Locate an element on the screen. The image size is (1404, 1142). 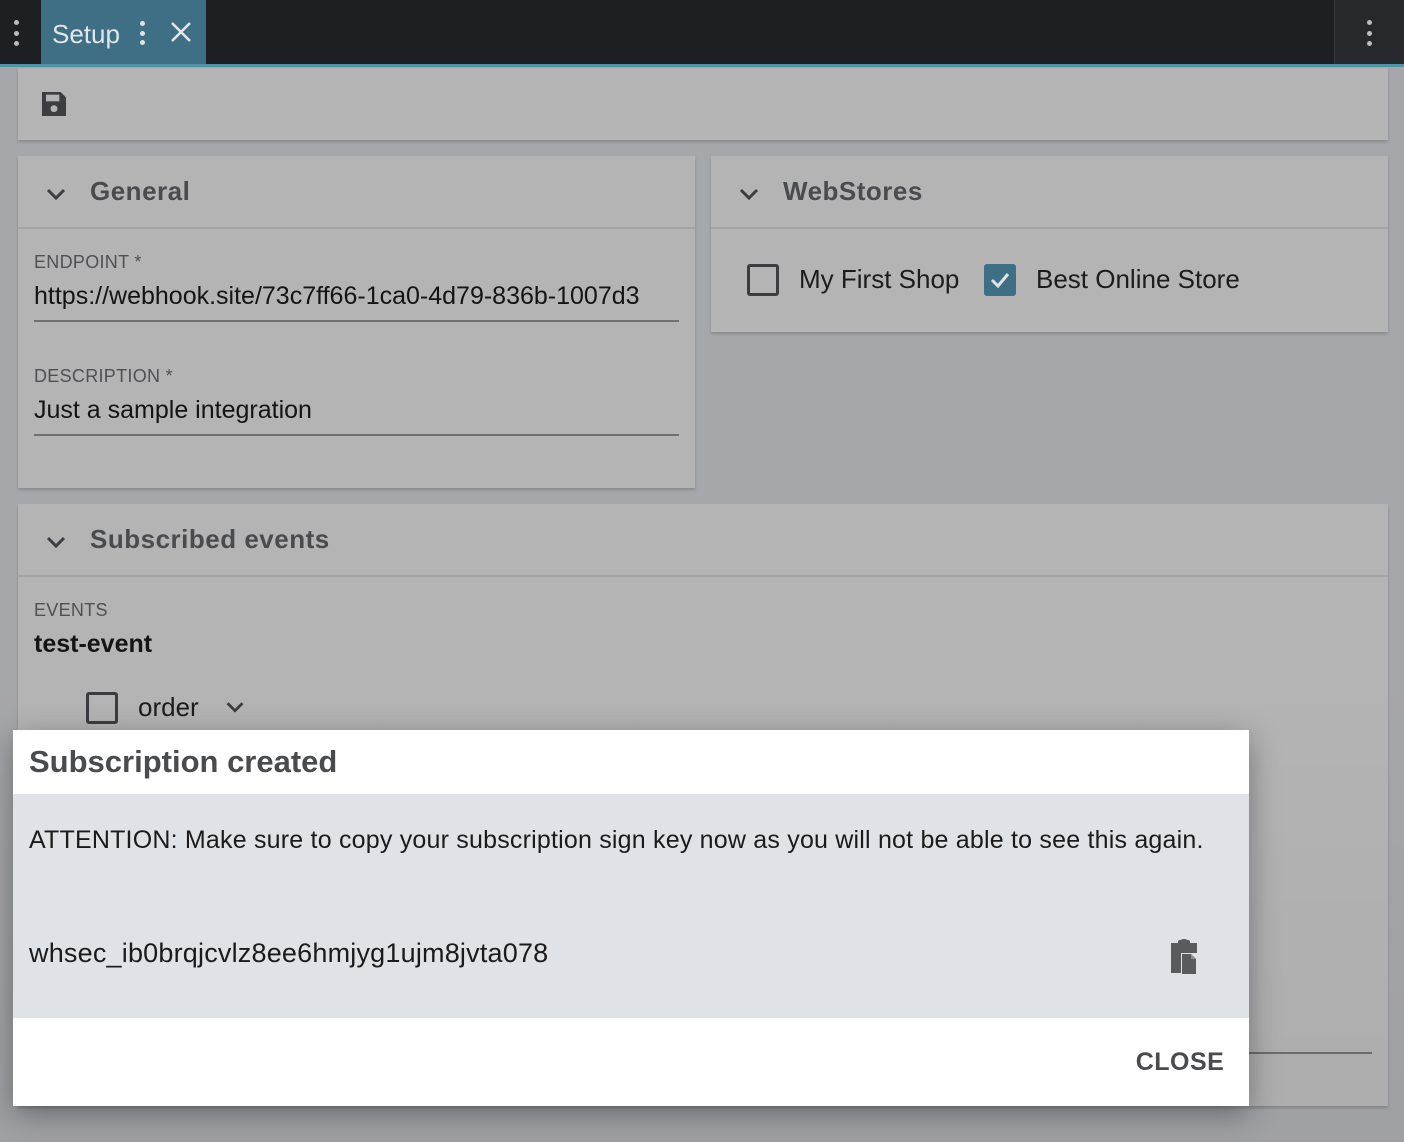
clipboard-icon is located at coordinates (1184, 958).